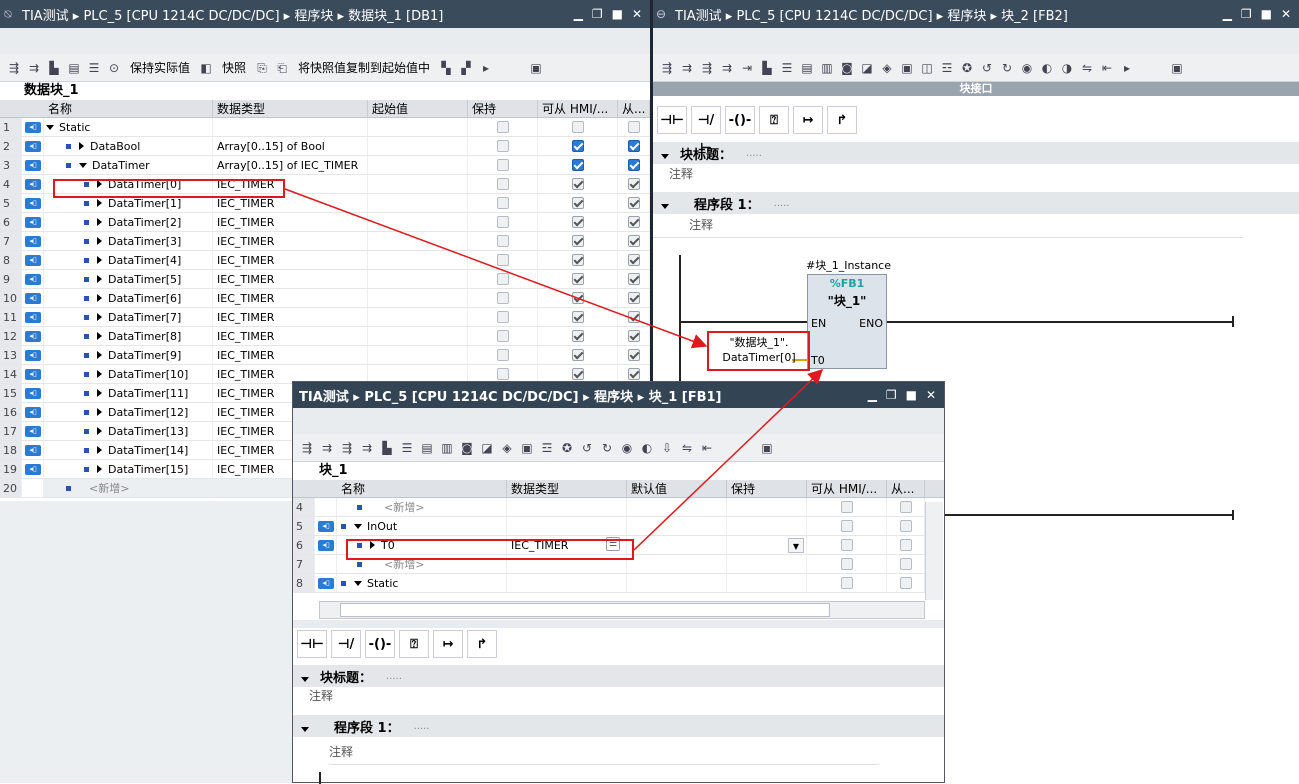  I want to click on tb-icon-12: ◈, so click(887, 68).